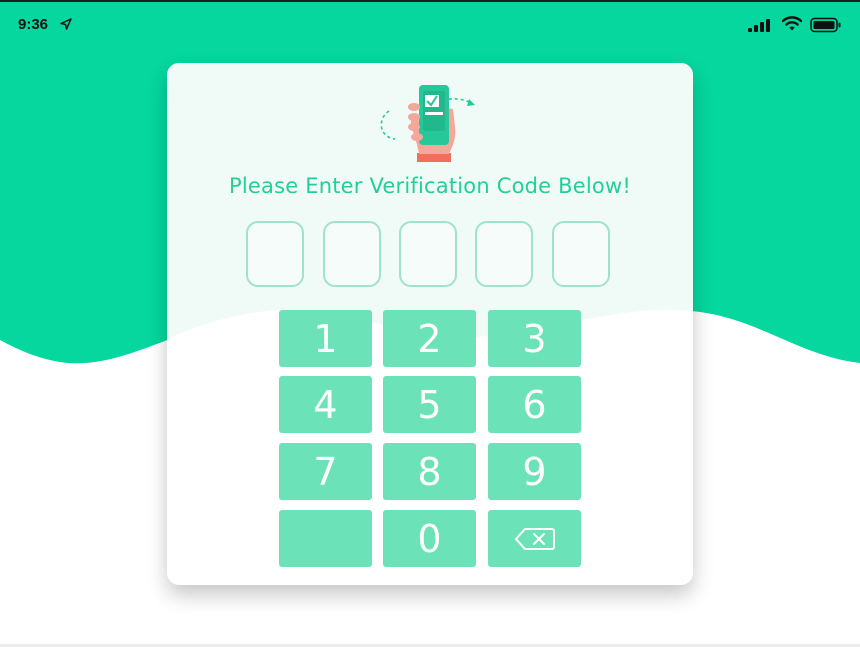  What do you see at coordinates (429, 338) in the screenshot?
I see `key-2: 2` at bounding box center [429, 338].